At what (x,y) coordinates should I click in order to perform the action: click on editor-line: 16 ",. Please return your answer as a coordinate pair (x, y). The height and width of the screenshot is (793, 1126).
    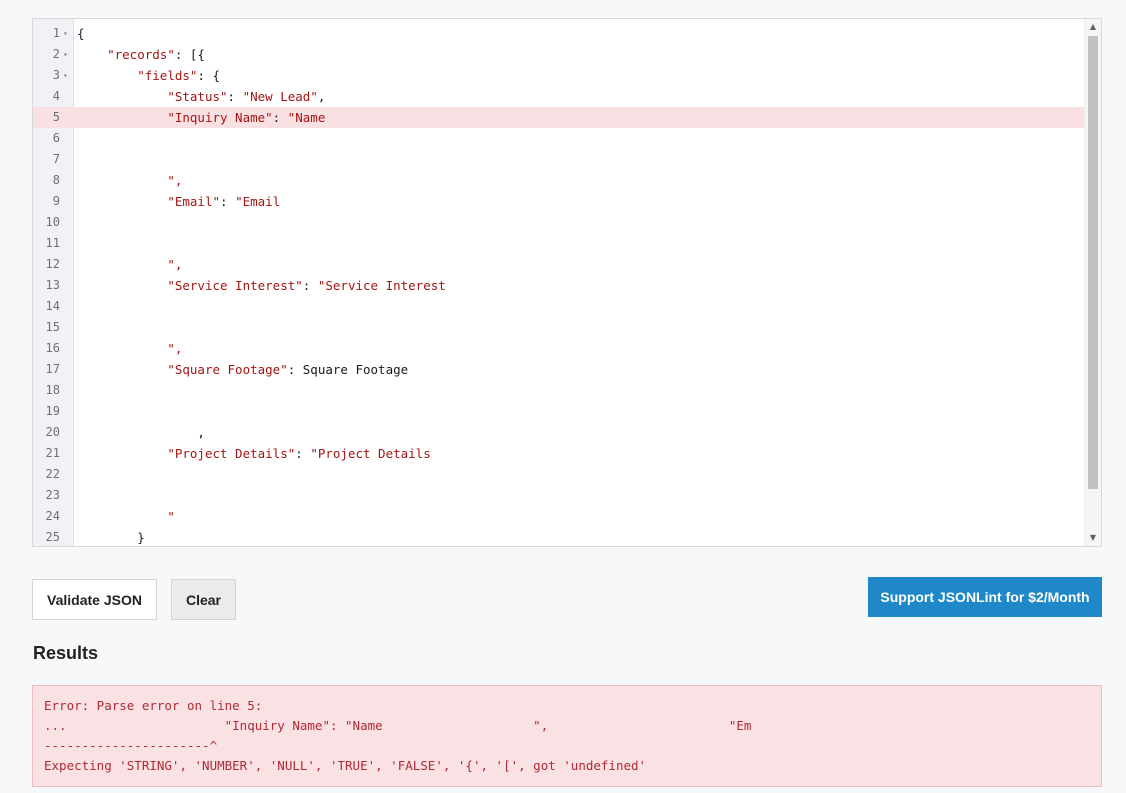
    Looking at the image, I should click on (559, 348).